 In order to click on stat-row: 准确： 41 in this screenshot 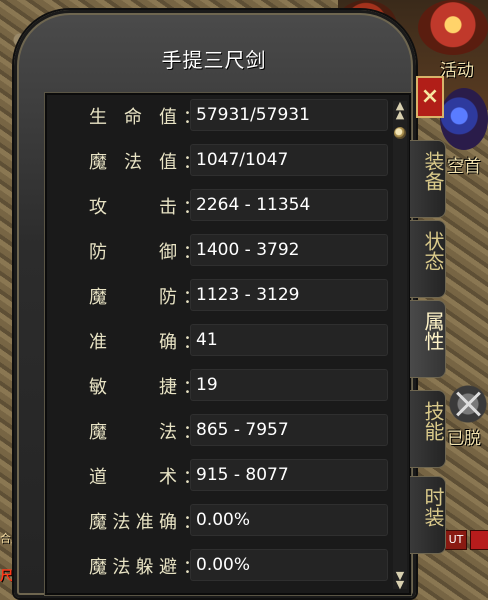, I will do `click(217, 340)`.